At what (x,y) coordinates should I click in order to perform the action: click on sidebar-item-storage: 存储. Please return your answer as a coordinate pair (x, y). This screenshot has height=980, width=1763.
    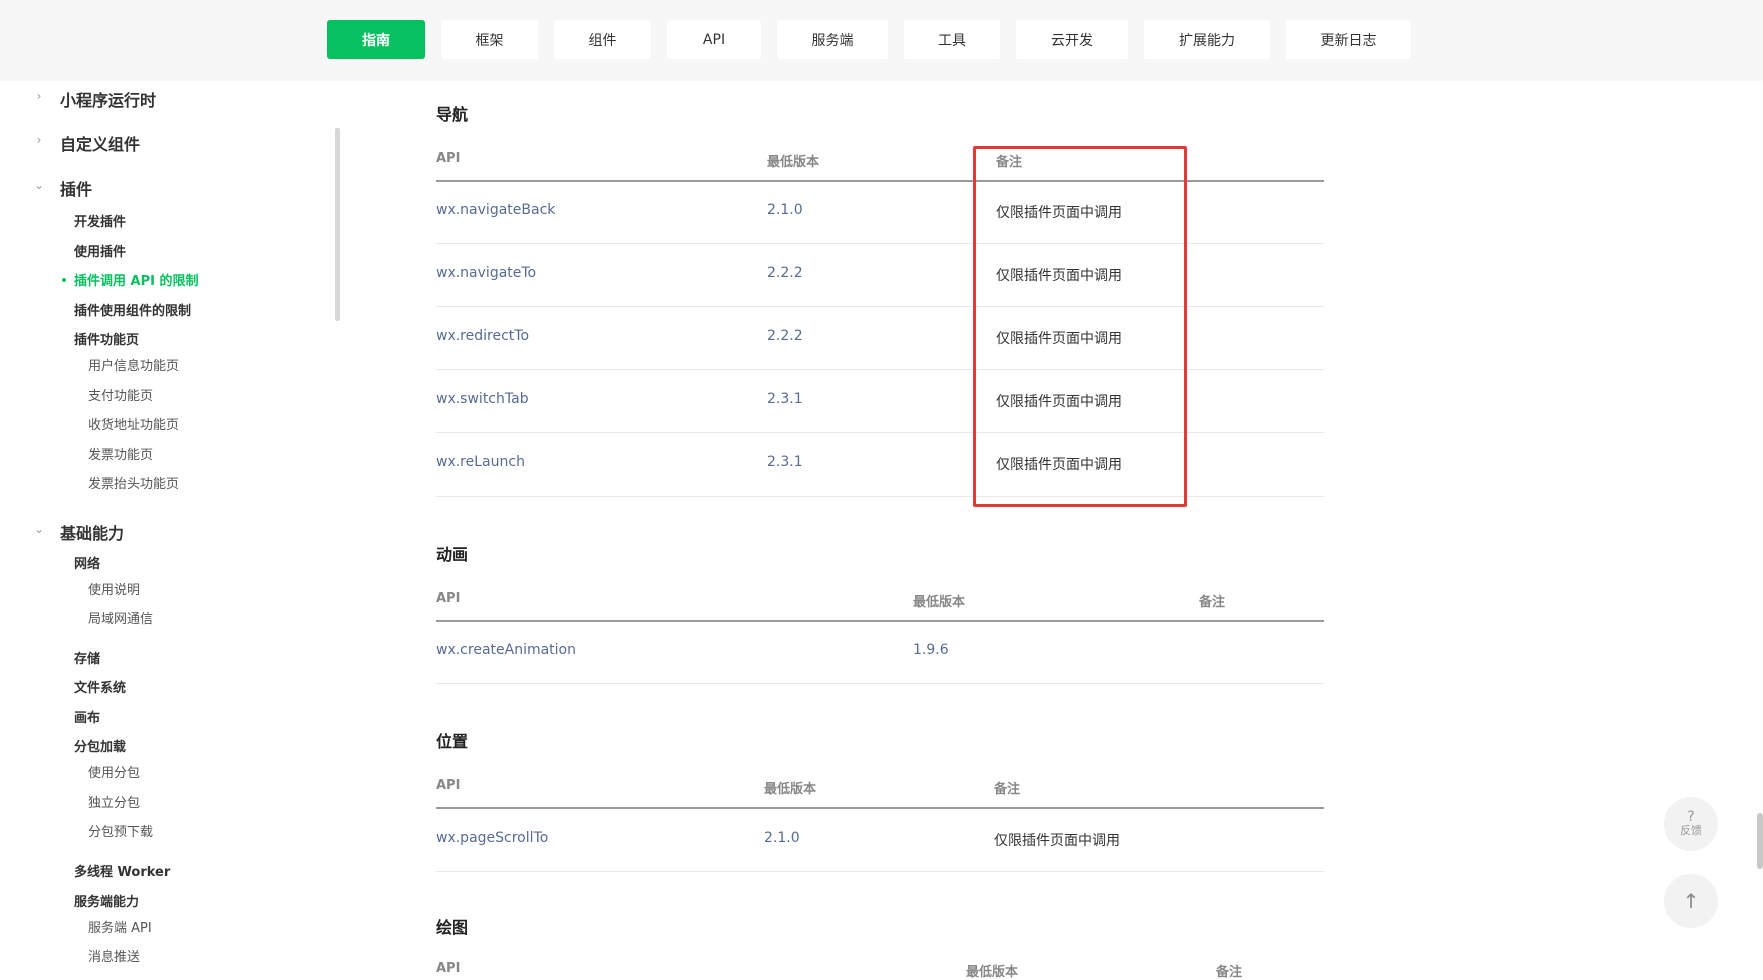
    Looking at the image, I should click on (87, 657).